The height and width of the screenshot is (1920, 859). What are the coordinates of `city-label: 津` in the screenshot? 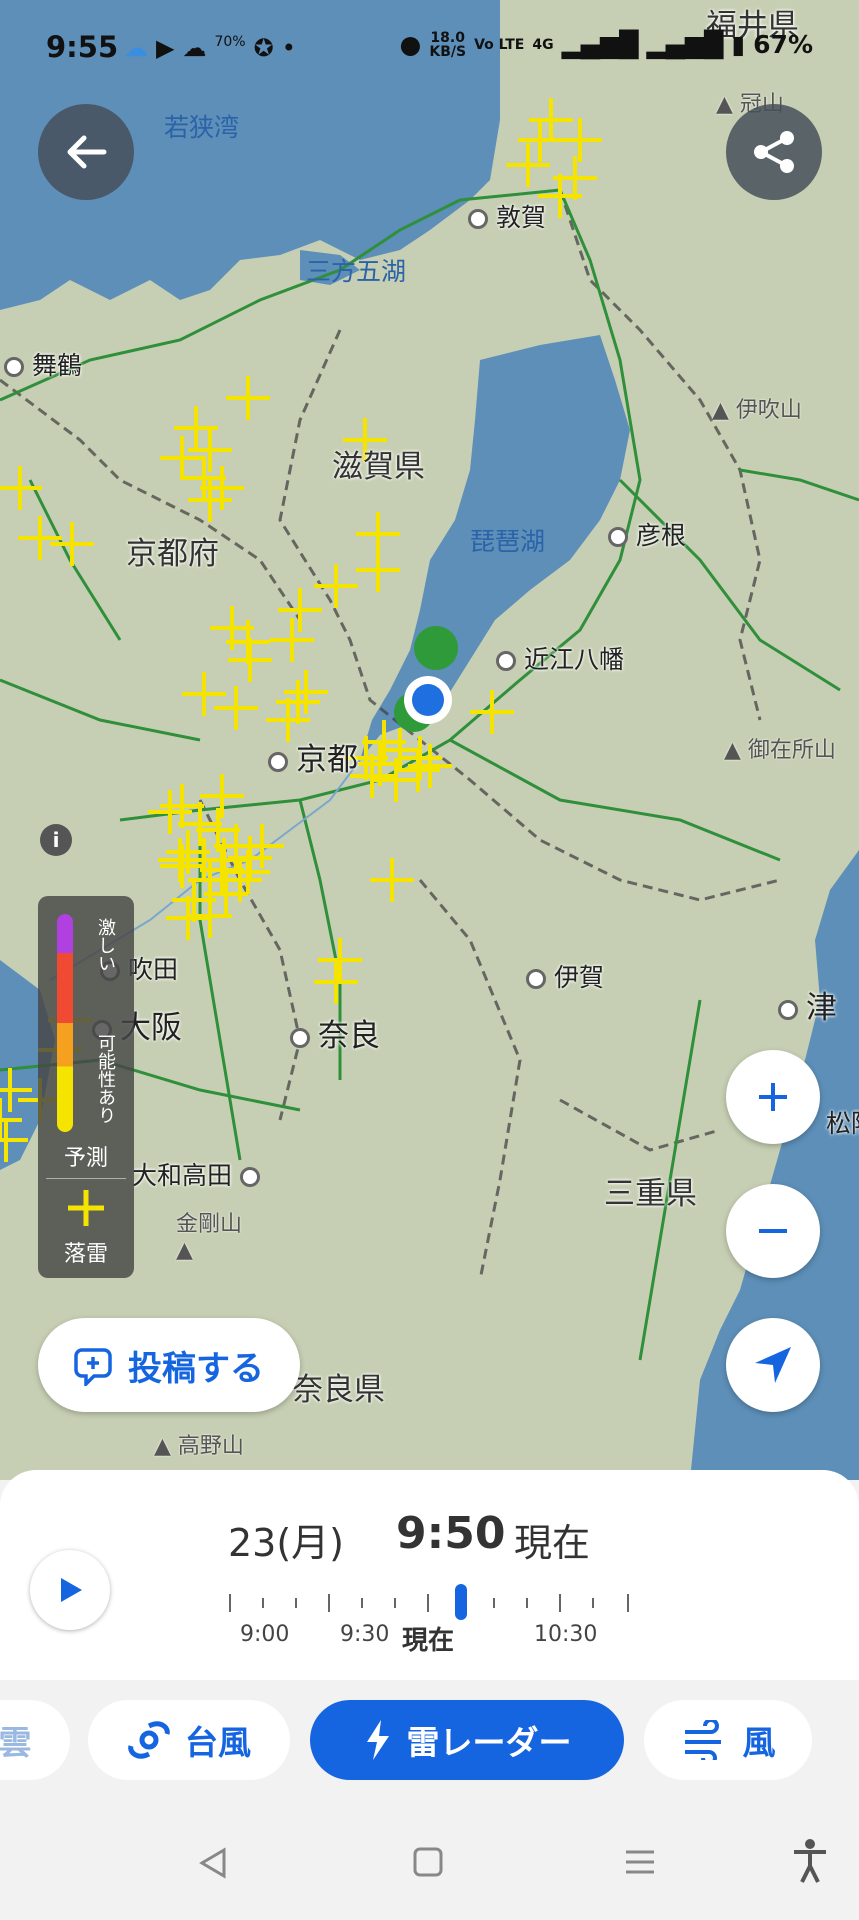 It's located at (807, 1004).